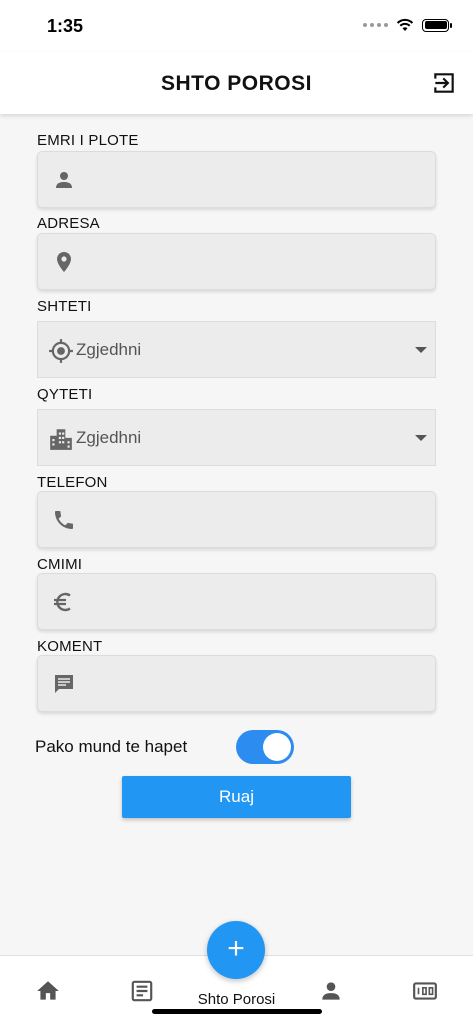  I want to click on city-select: Zgjedhni, so click(236, 437).